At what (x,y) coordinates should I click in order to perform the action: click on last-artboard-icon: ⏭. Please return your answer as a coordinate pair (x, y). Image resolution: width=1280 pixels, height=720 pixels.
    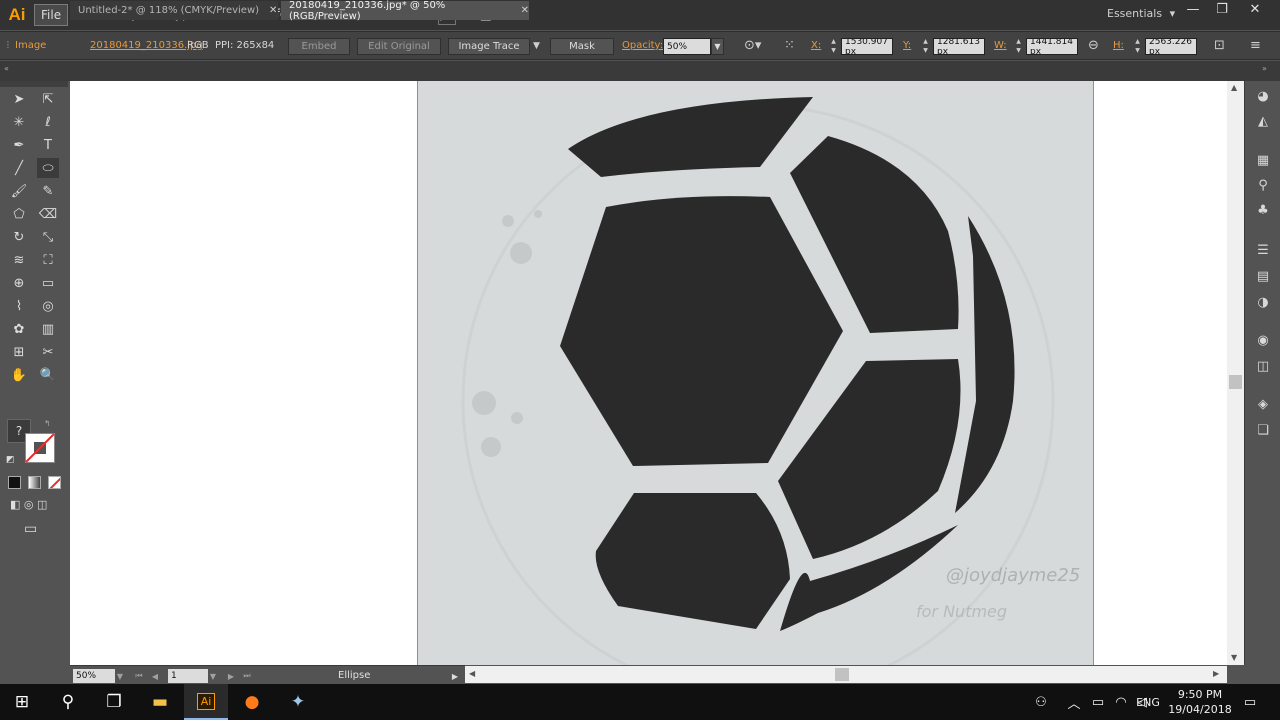
    Looking at the image, I should click on (247, 676).